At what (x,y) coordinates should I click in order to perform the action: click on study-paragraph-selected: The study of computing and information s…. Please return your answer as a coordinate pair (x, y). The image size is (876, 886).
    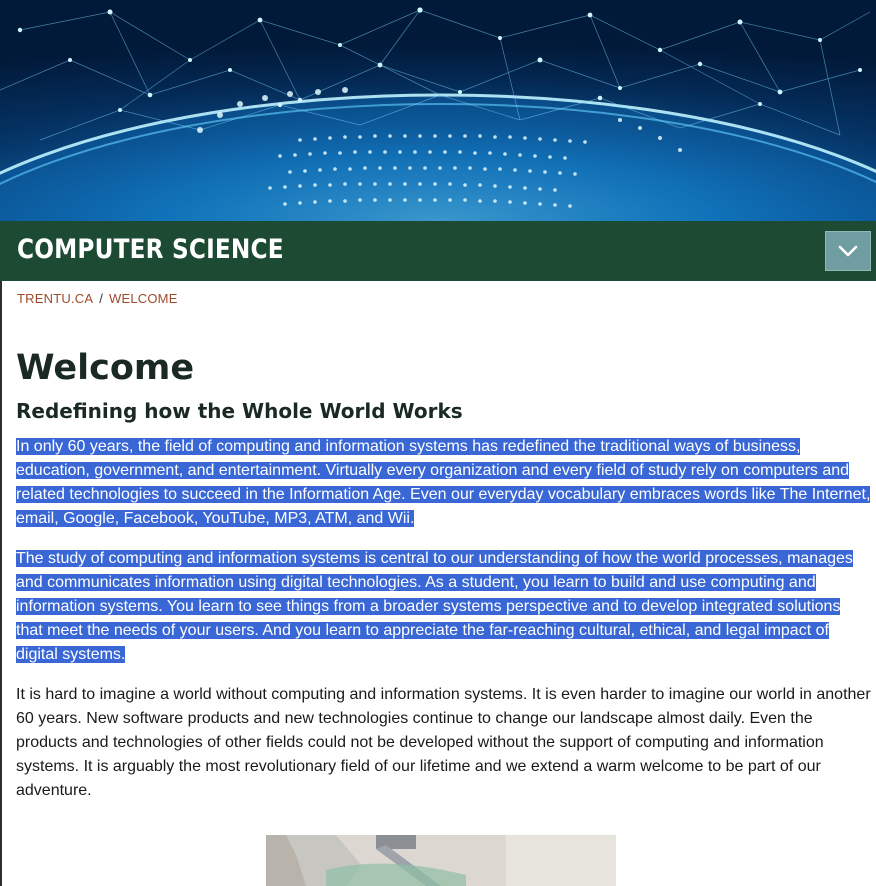
    Looking at the image, I should click on (443, 607).